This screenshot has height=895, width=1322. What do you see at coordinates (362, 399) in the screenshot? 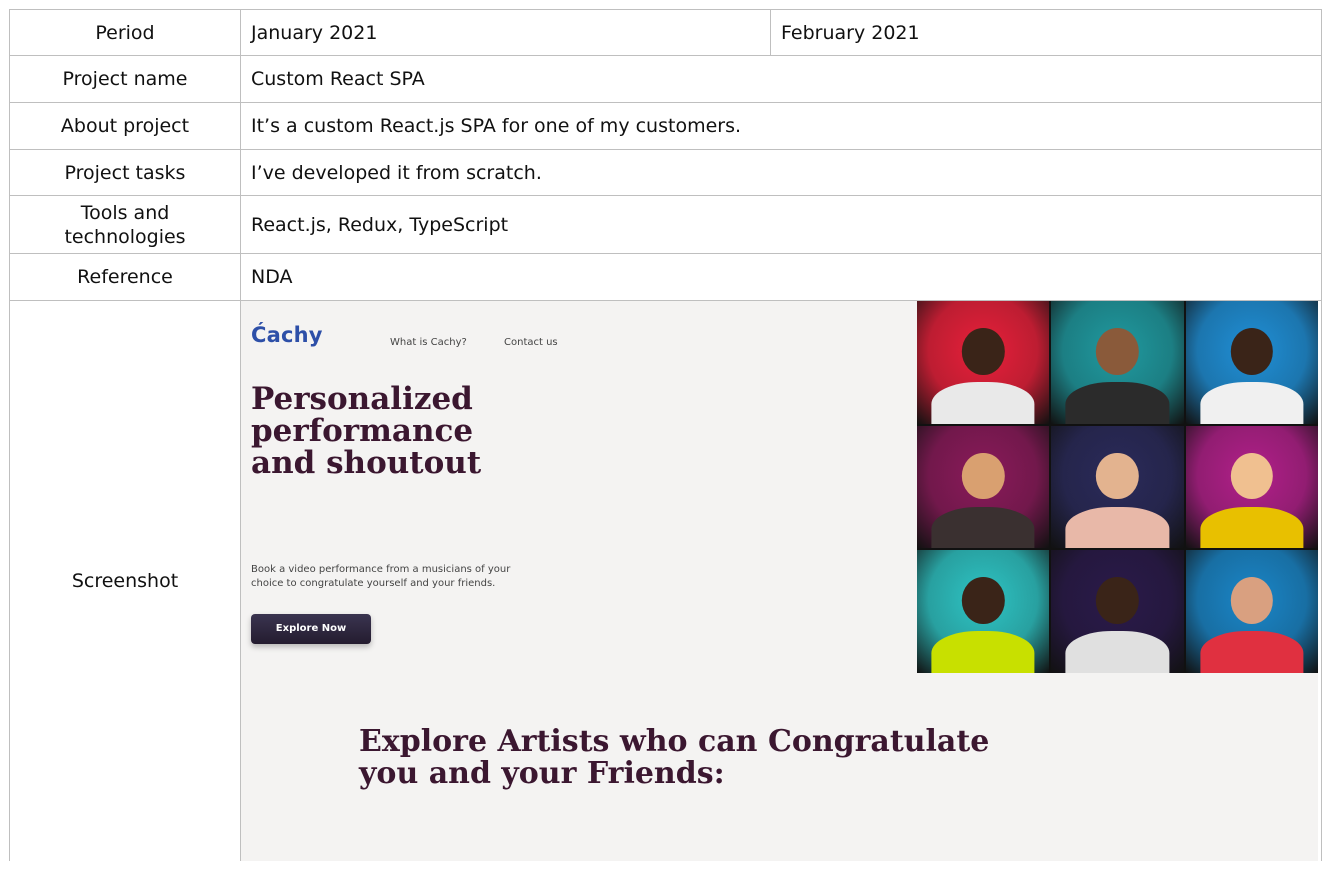
I see `hero-title-line: Personalized` at bounding box center [362, 399].